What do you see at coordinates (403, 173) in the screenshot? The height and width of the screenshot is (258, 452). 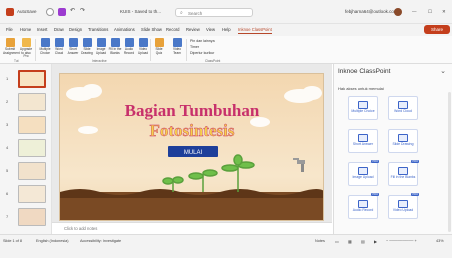 I see `activity-card: Fill in the Blanks PRO` at bounding box center [403, 173].